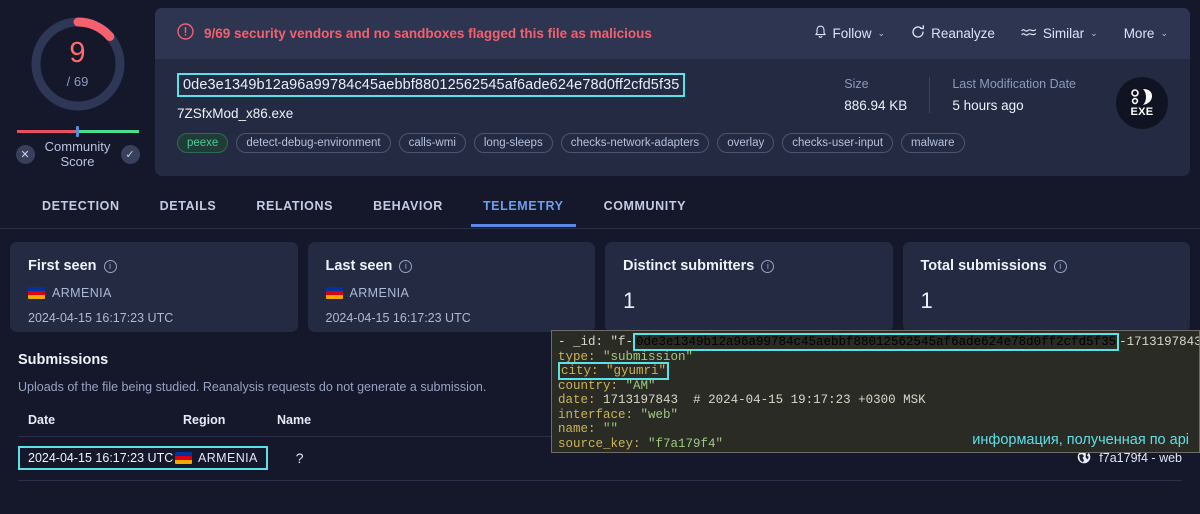 The image size is (1200, 514). Describe the element at coordinates (299, 458) in the screenshot. I see `submission-name: ?` at that location.